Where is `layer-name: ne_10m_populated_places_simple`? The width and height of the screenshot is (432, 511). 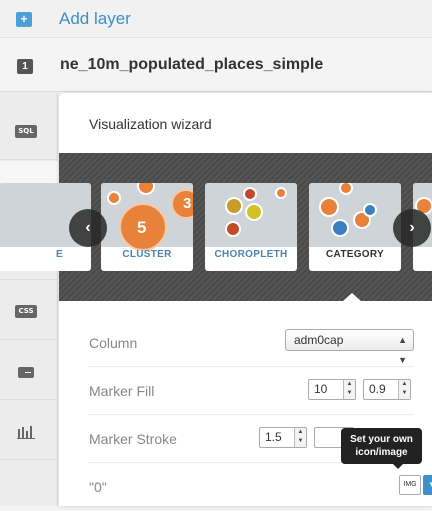
layer-name: ne_10m_populated_places_simple is located at coordinates (191, 65).